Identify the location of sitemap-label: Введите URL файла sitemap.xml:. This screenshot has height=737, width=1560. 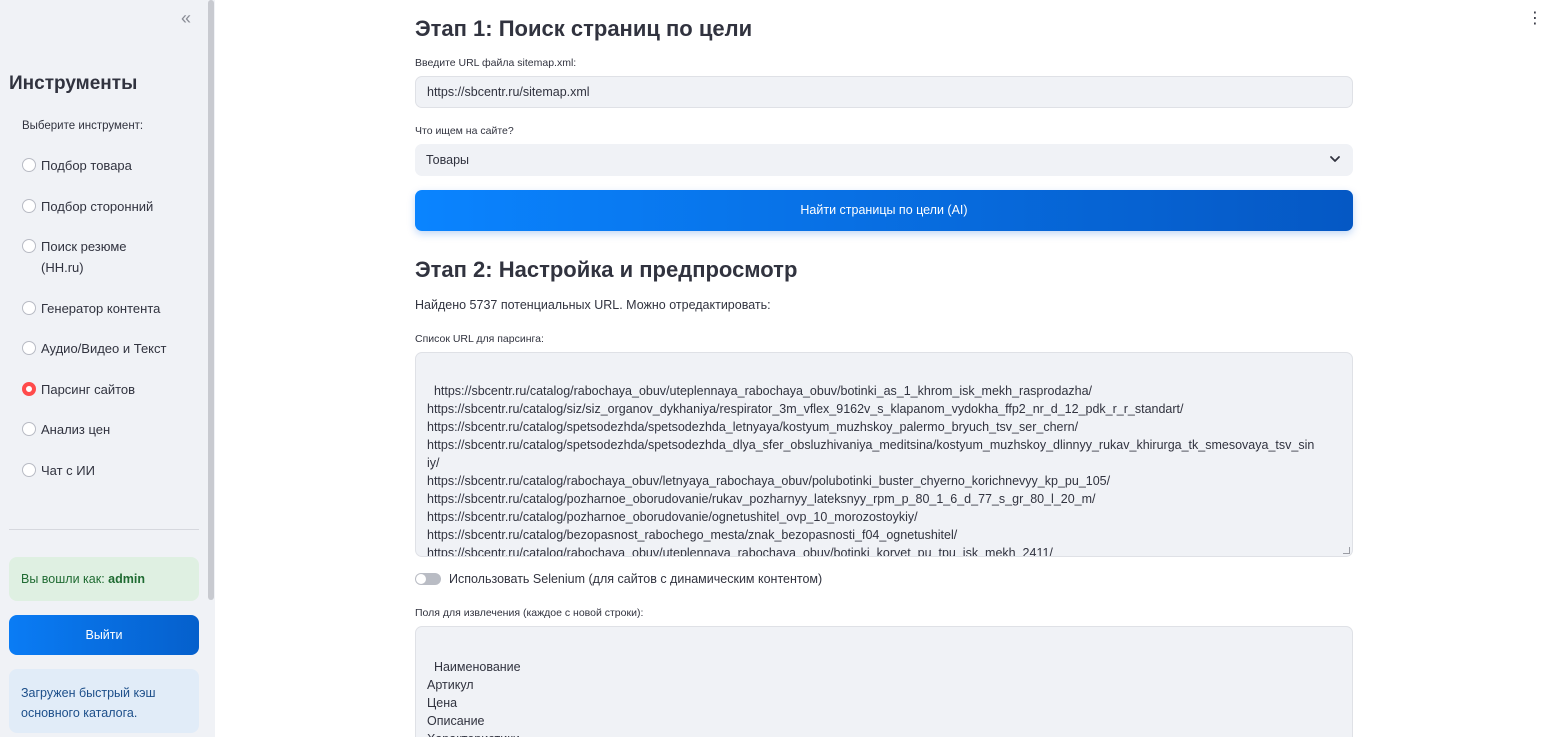
(496, 63).